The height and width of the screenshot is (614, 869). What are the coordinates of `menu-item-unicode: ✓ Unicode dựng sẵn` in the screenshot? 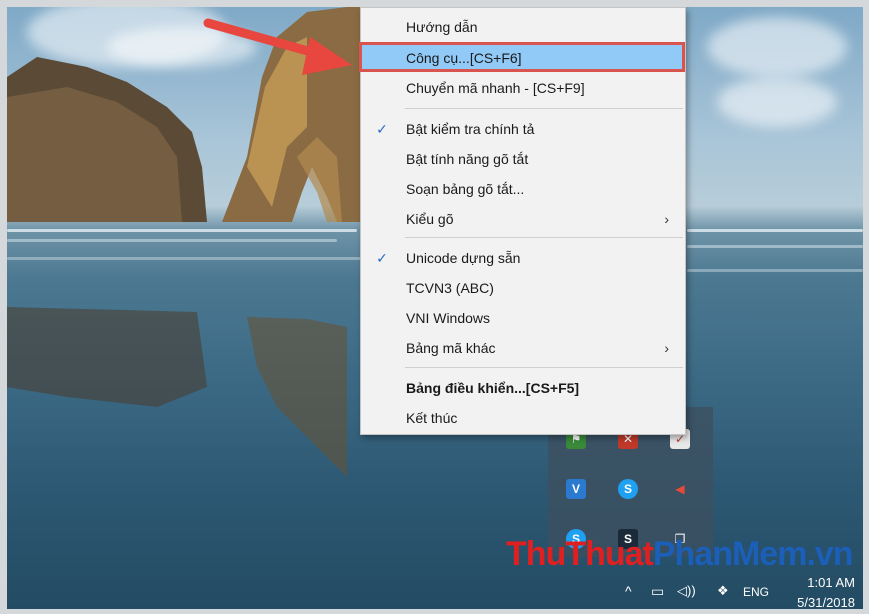 It's located at (523, 258).